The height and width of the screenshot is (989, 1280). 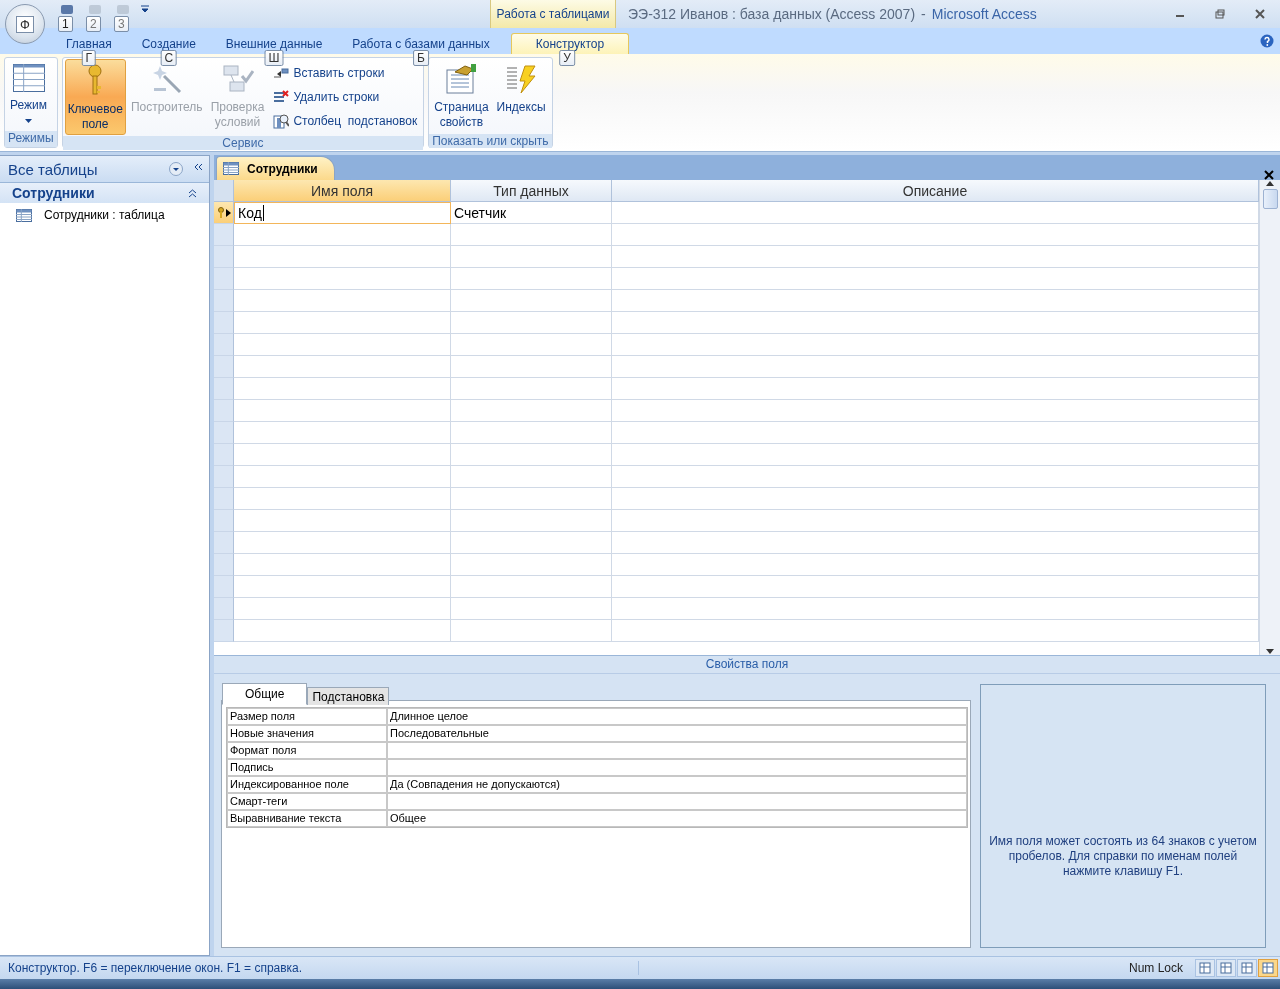 What do you see at coordinates (28, 94) in the screenshot?
I see `ribbon-button: Режим` at bounding box center [28, 94].